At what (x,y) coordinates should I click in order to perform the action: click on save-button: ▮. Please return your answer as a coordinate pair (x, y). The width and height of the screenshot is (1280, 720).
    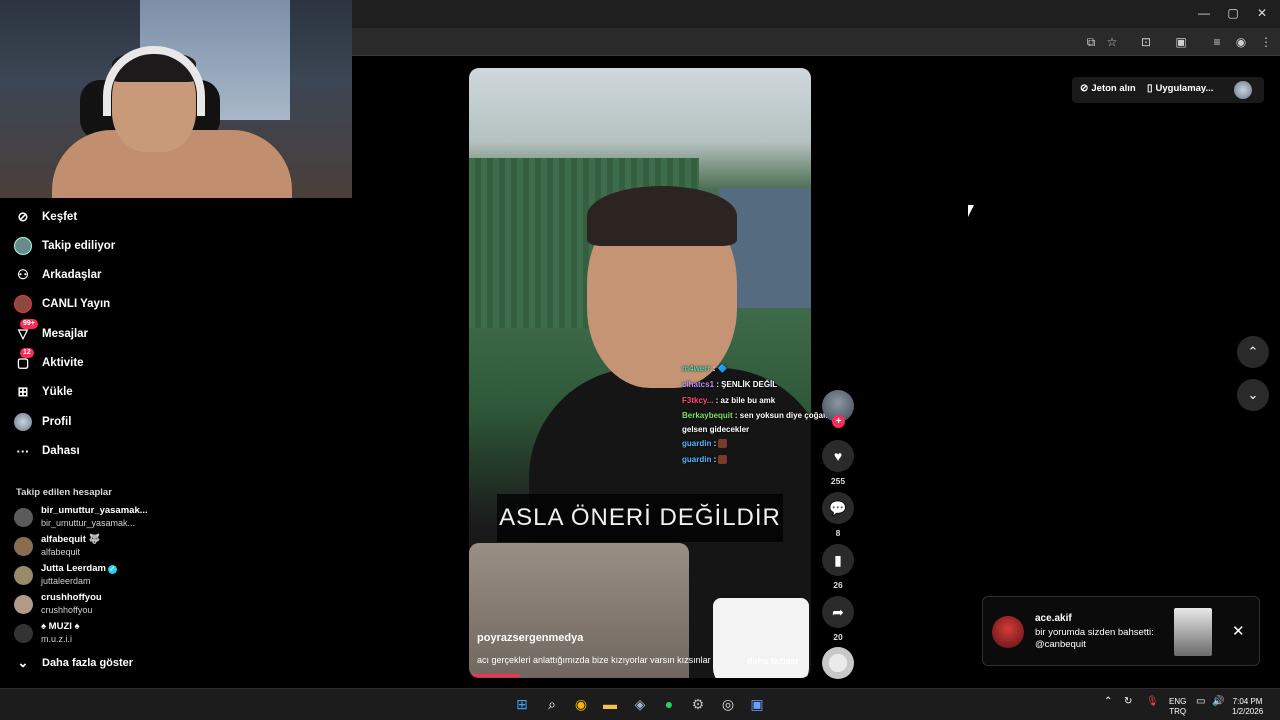
    Looking at the image, I should click on (838, 560).